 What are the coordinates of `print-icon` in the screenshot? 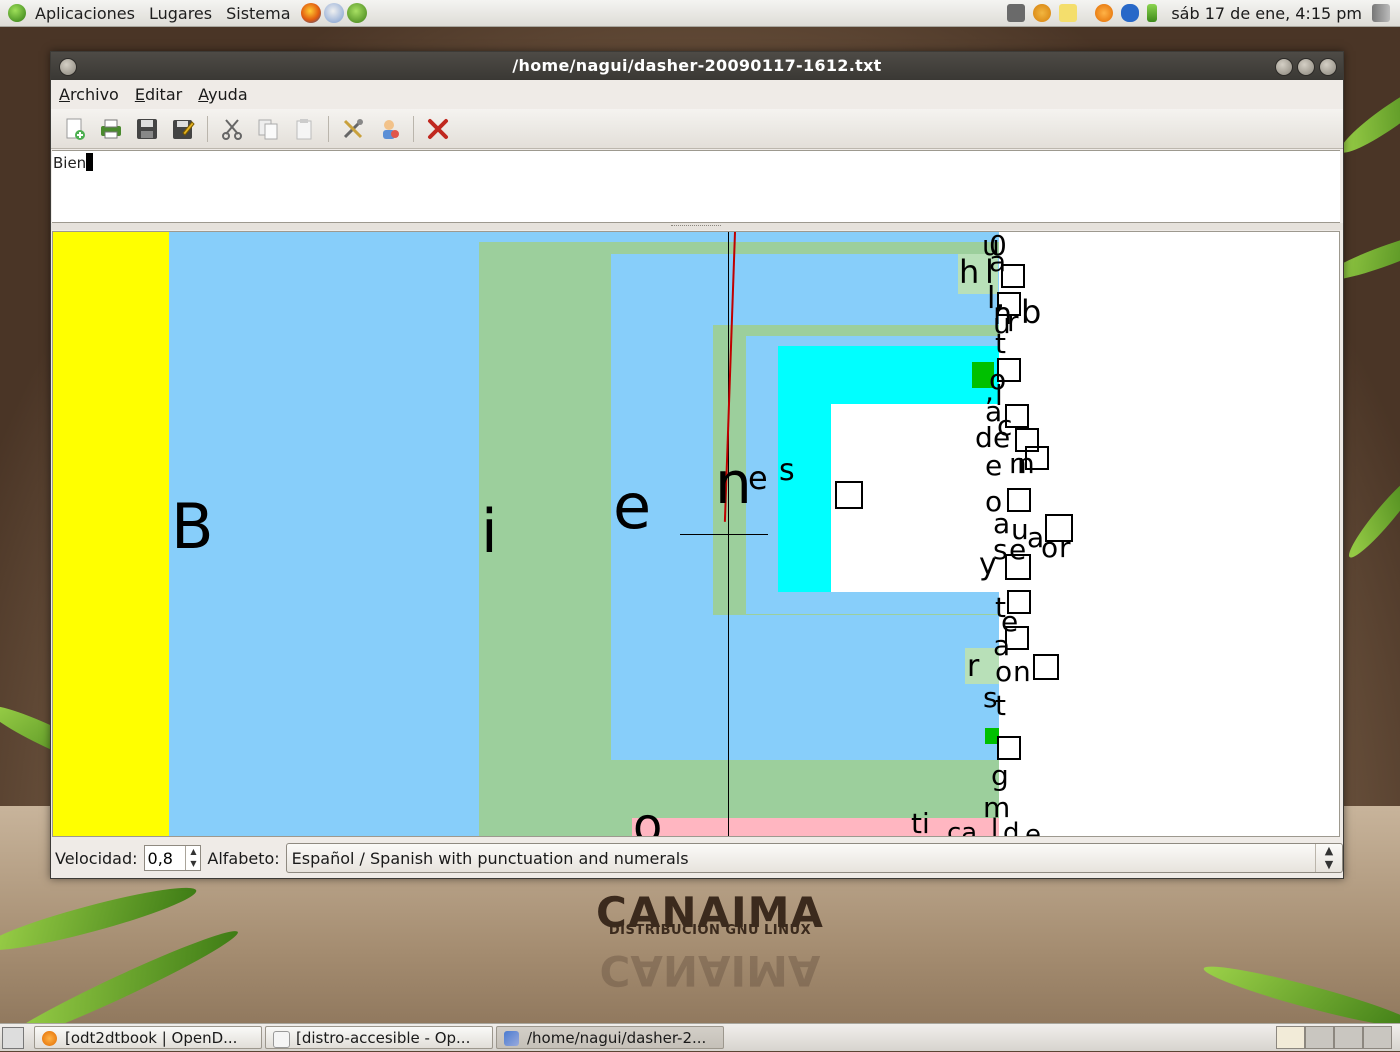 It's located at (111, 128).